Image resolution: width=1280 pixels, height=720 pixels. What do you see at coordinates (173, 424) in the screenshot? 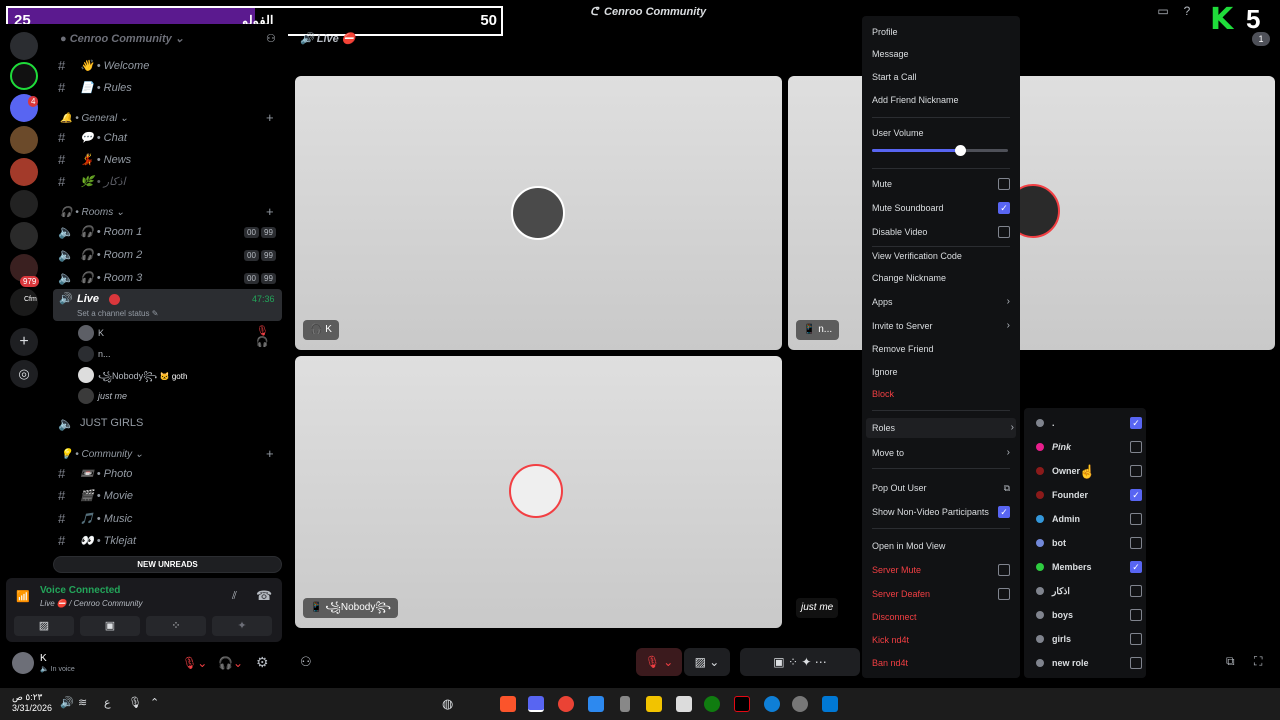
I see `voice-channel-just-girls: 🔈 JUST GIRLS` at bounding box center [173, 424].